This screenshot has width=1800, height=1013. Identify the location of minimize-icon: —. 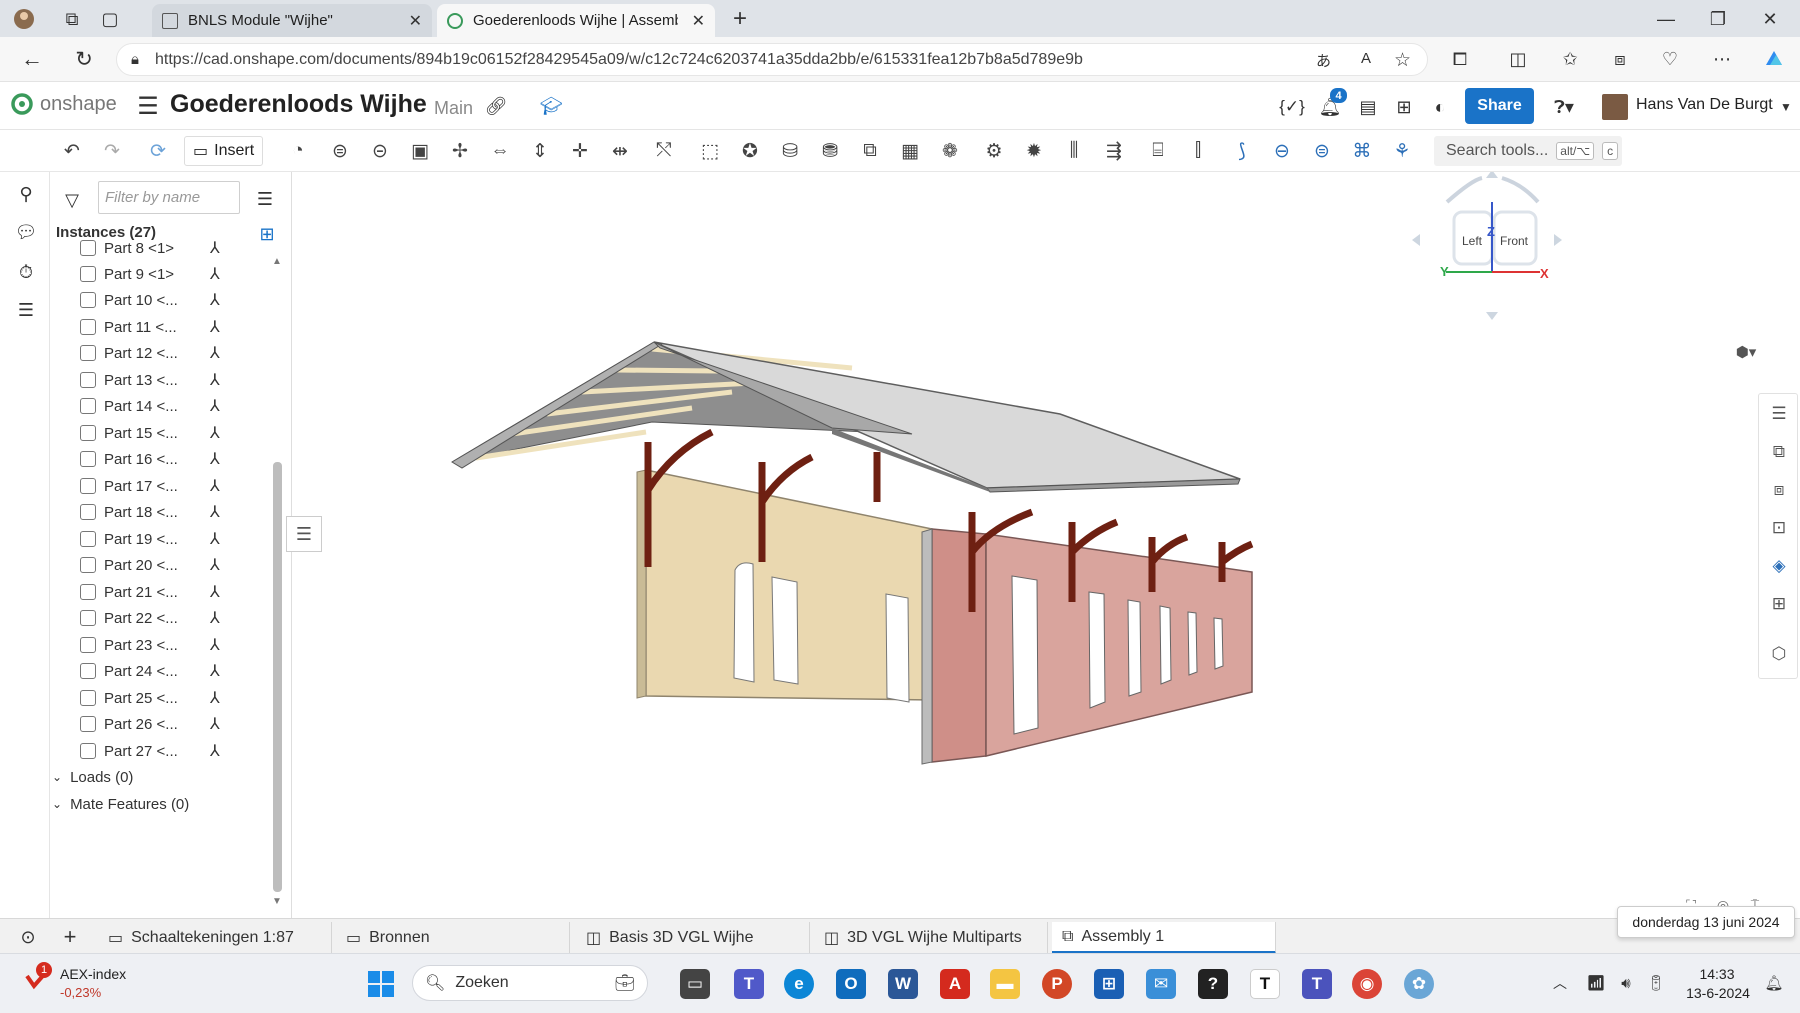
(1666, 19).